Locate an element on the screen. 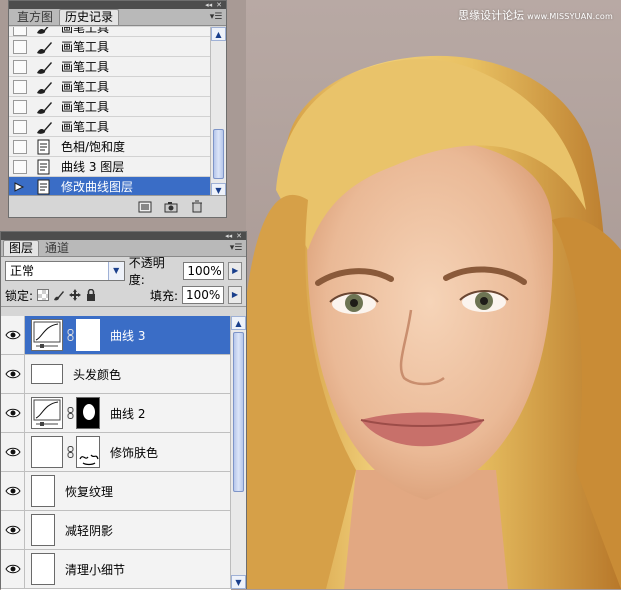 The width and height of the screenshot is (621, 590). tab-histogram: 直方图 is located at coordinates (35, 17).